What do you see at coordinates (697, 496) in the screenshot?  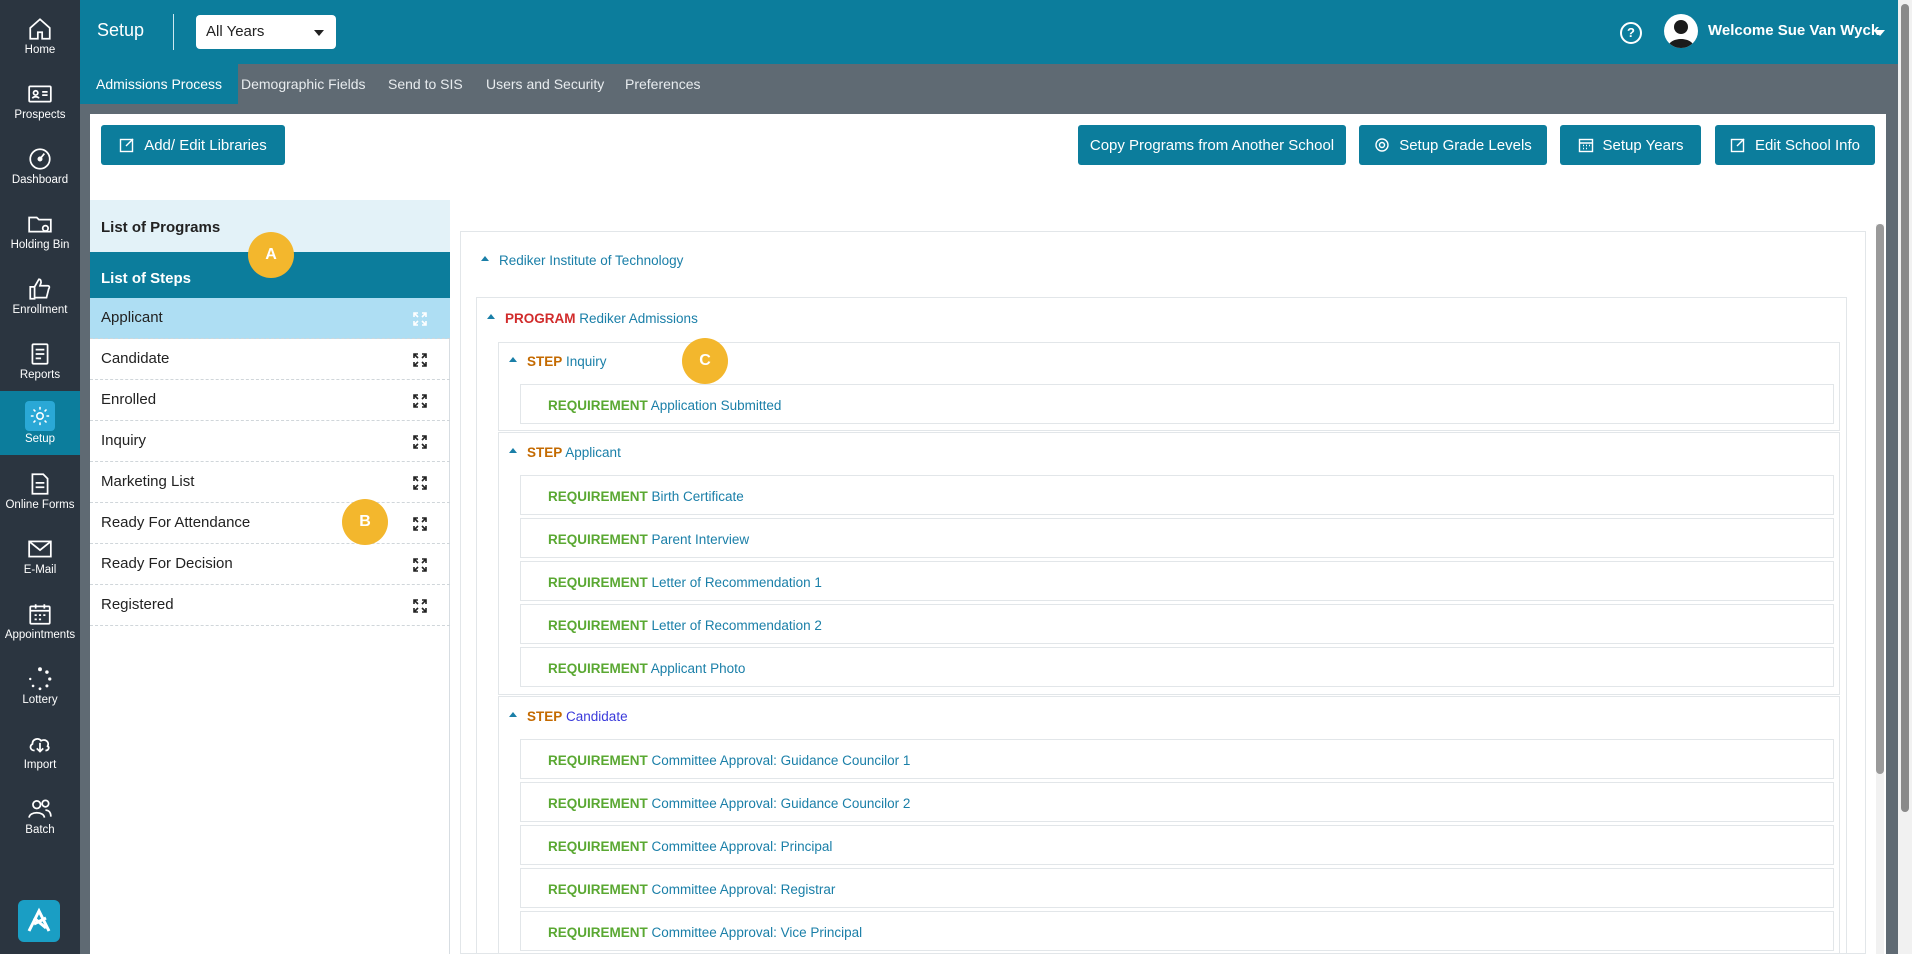 I see `requirement-name: Birth Certificate` at bounding box center [697, 496].